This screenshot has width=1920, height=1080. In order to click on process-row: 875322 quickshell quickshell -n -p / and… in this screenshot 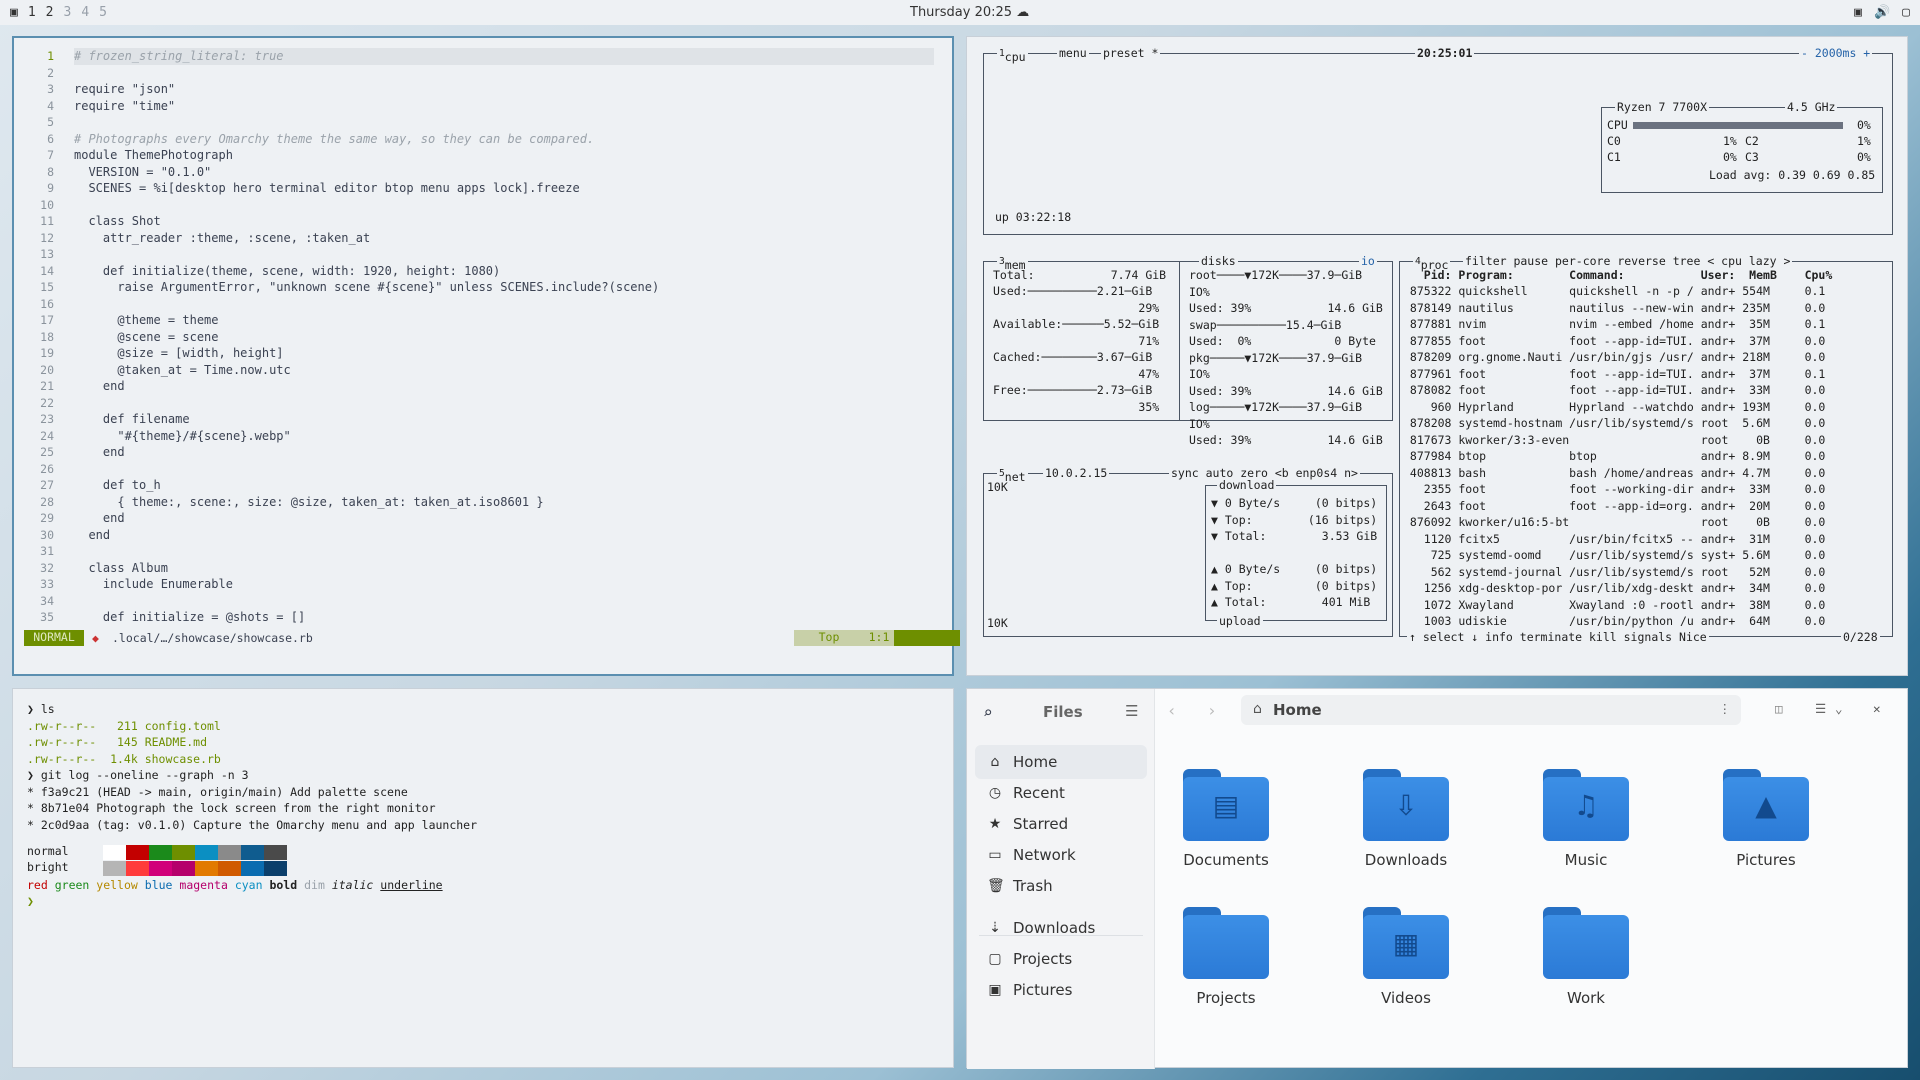, I will do `click(1614, 291)`.